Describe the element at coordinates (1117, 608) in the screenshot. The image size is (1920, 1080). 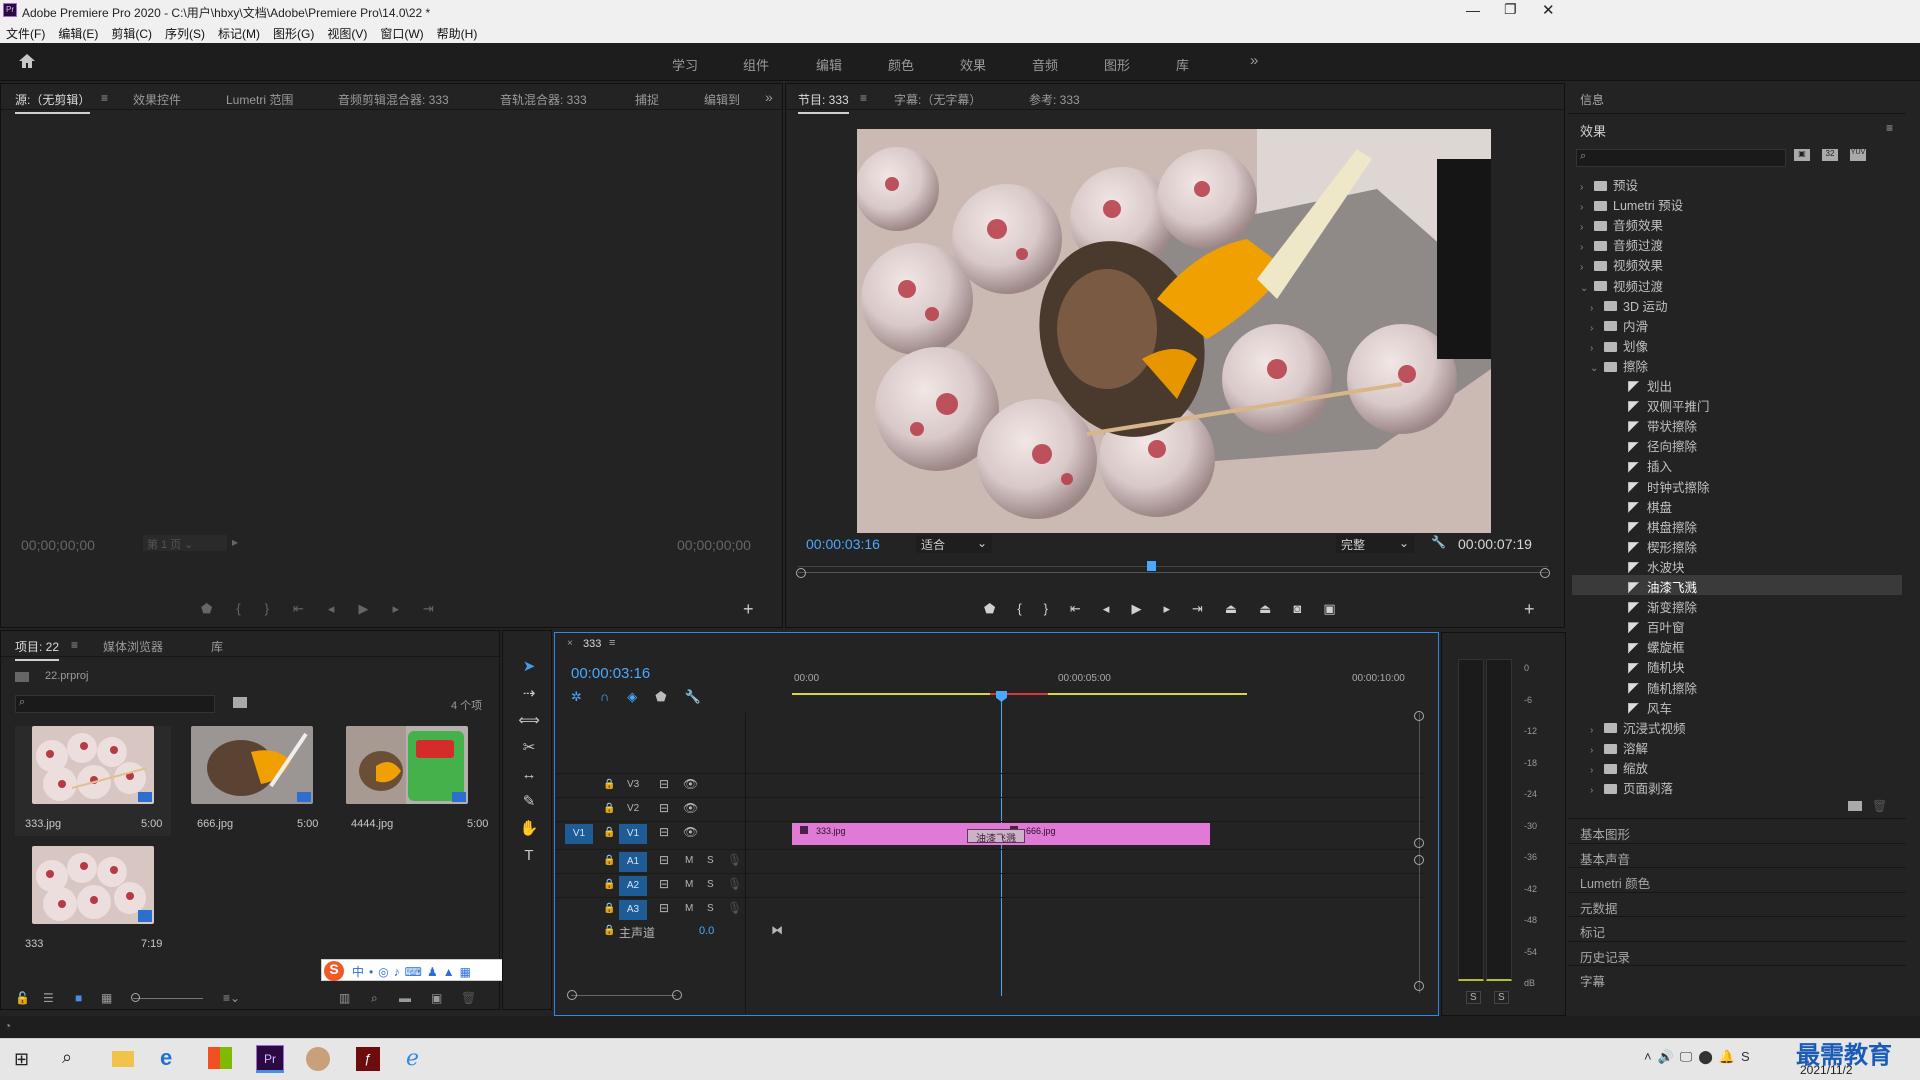
I see `step-back-icon: ◂` at that location.